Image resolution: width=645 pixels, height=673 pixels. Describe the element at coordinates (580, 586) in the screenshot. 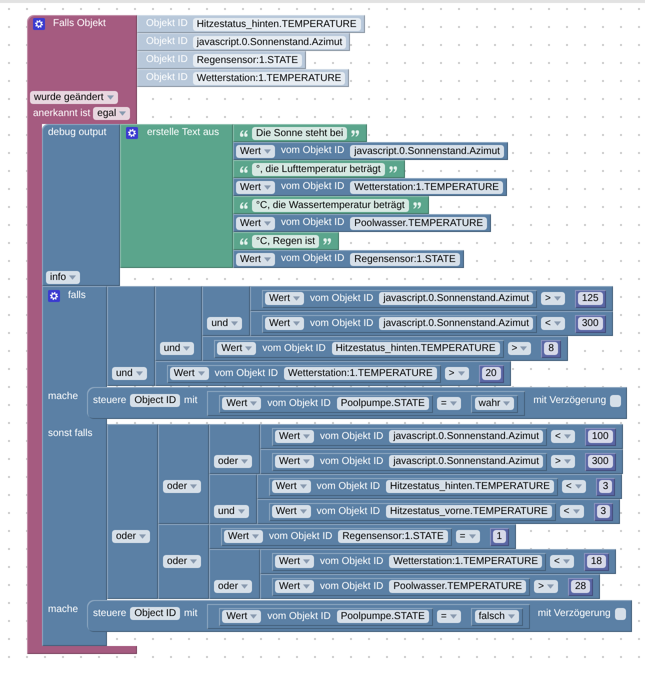

I see `number-field: 28` at that location.